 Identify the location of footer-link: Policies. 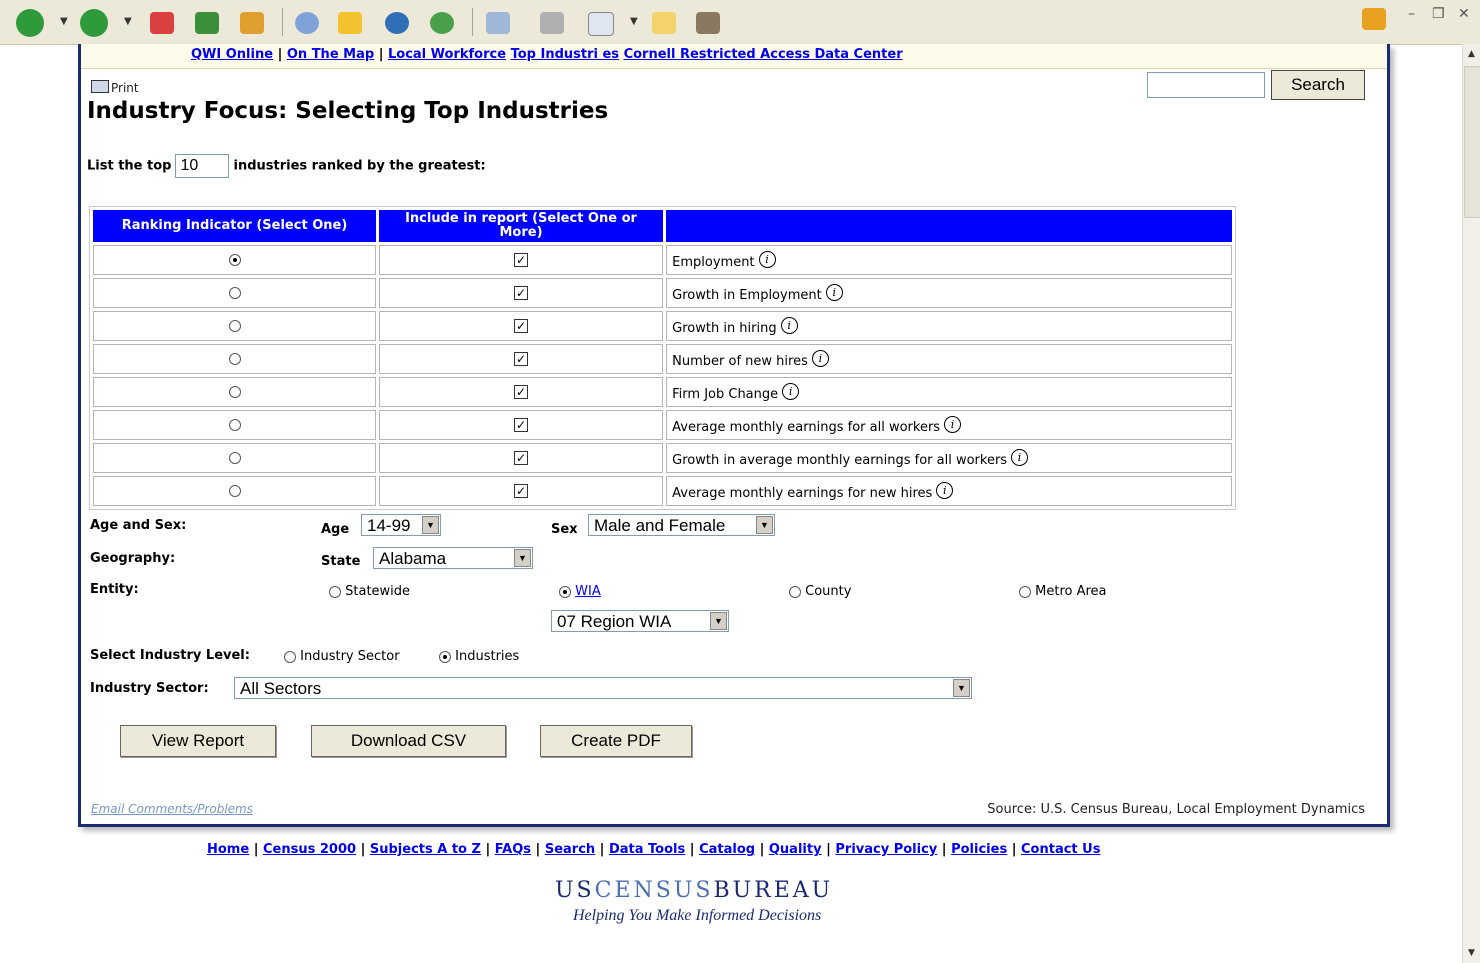
(979, 849).